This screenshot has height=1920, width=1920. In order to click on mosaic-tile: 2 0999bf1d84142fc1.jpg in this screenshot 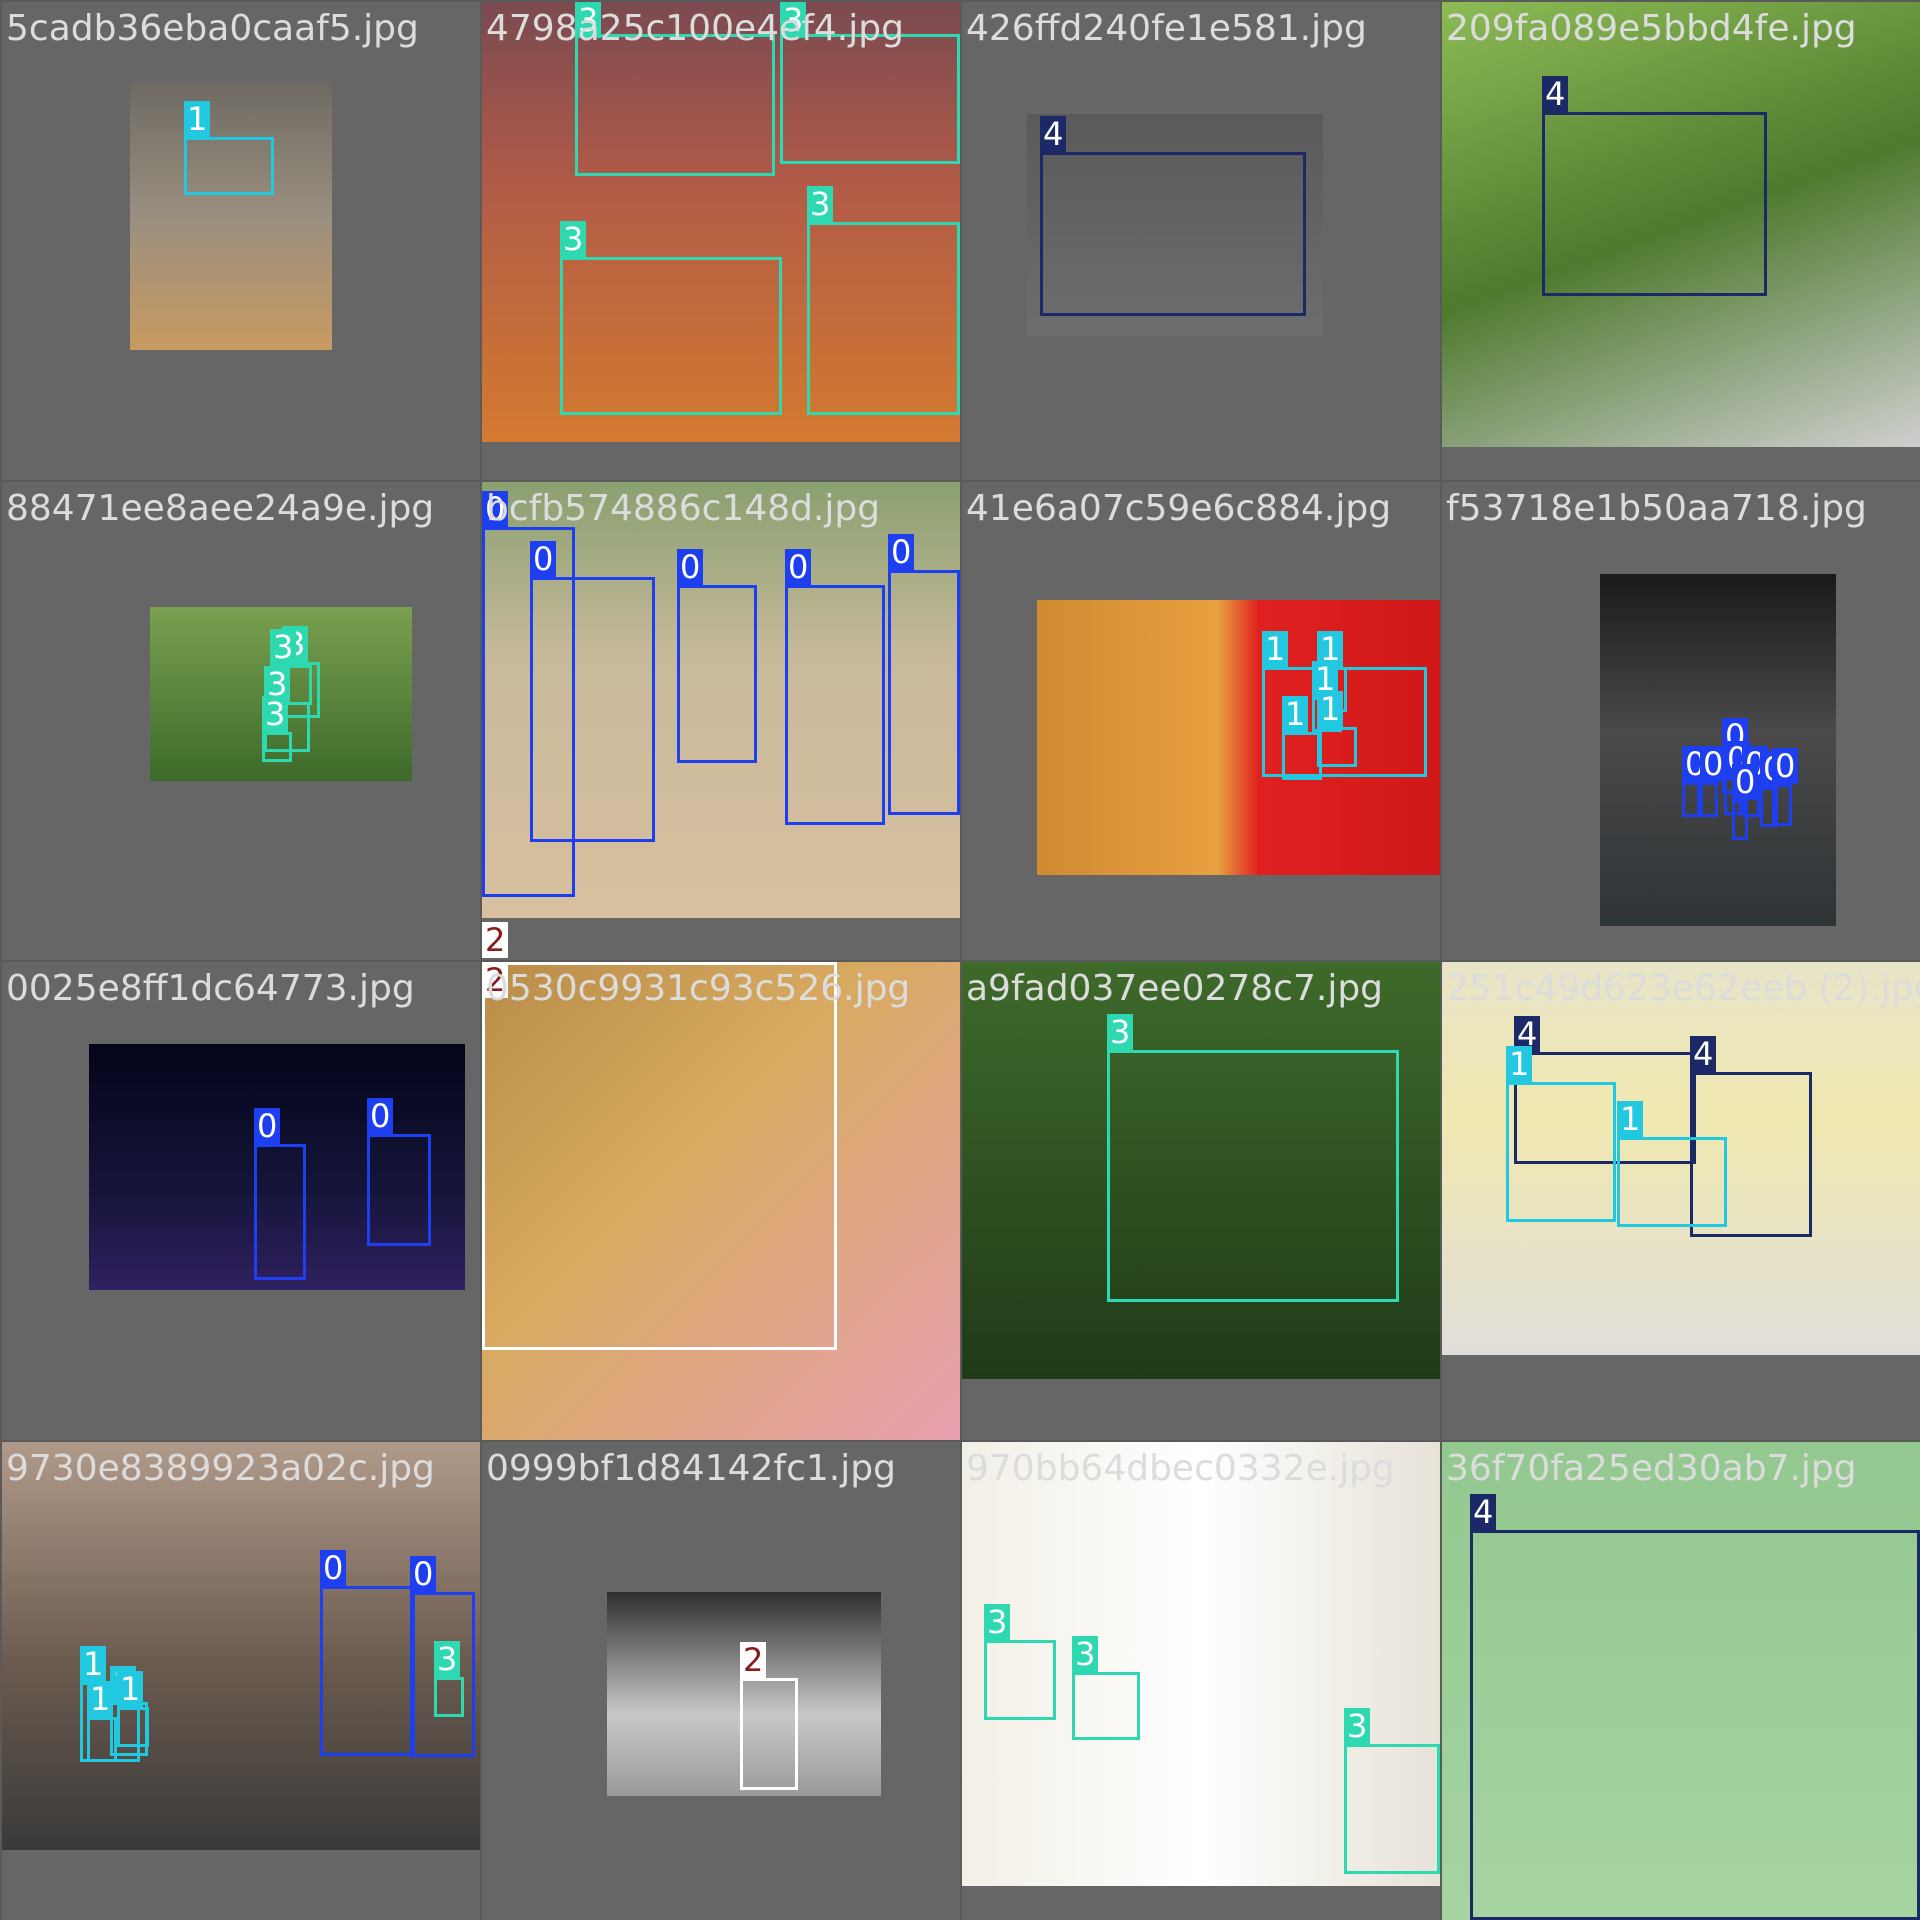, I will do `click(721, 1681)`.